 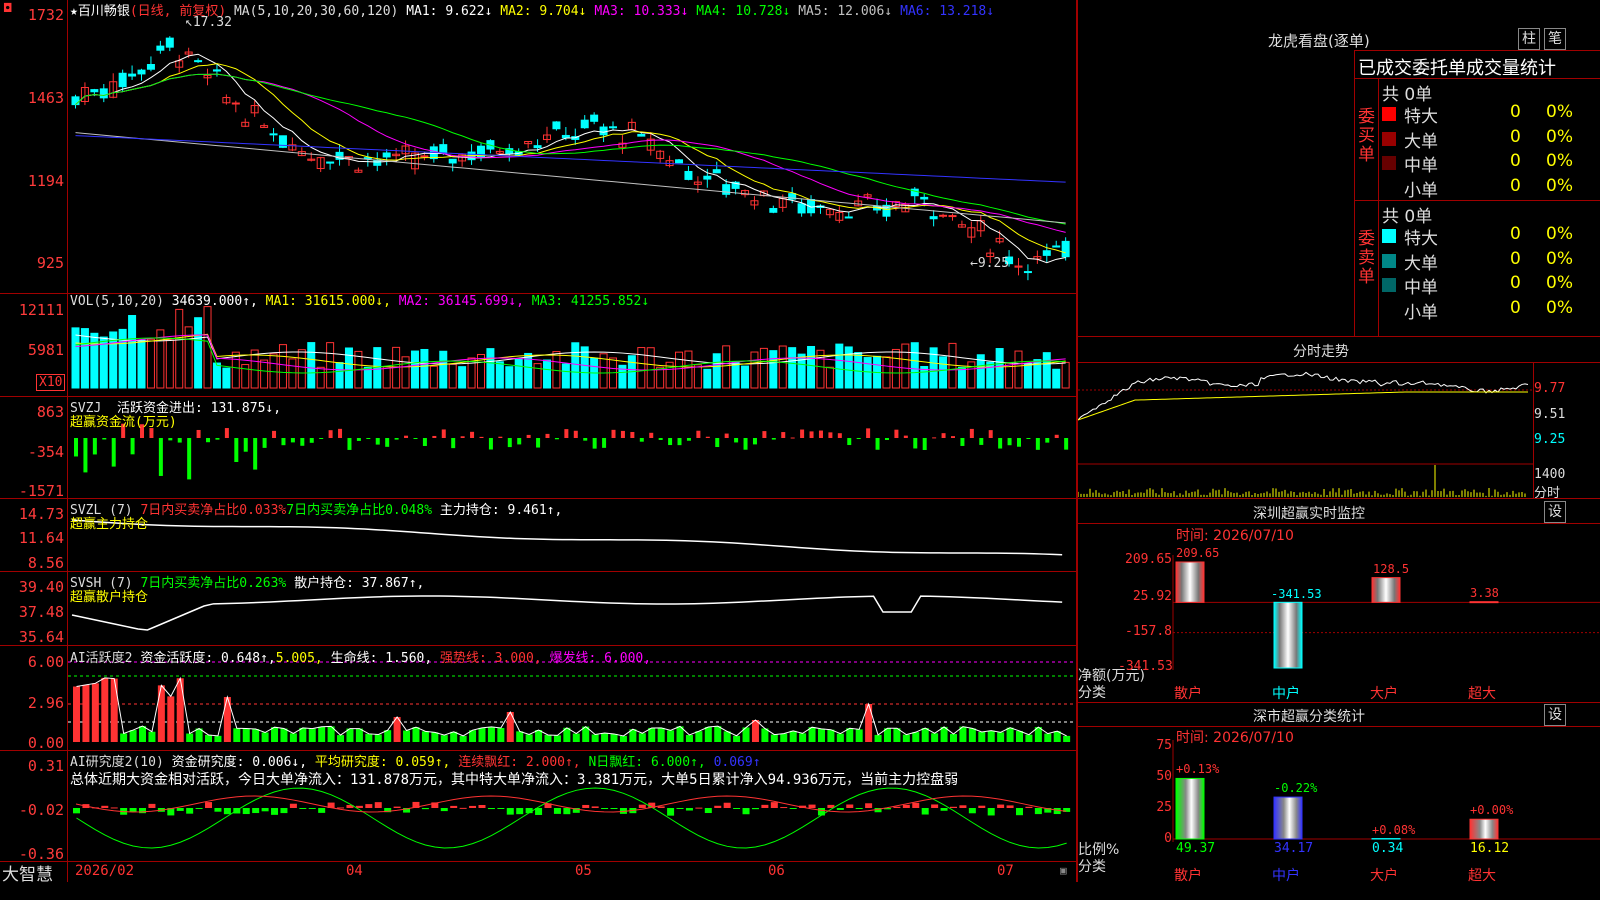 I want to click on monitor-settings-button: 设, so click(x=1555, y=512).